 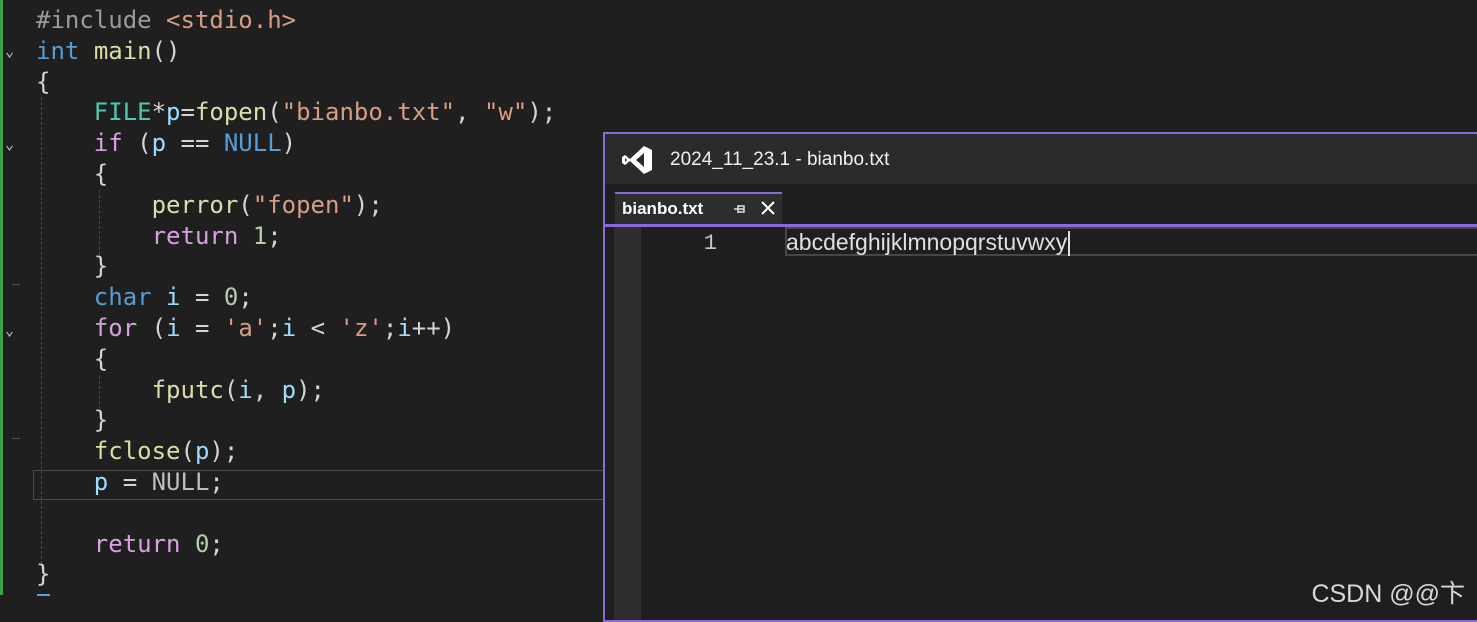 What do you see at coordinates (166, 51) in the screenshot?
I see `code-token: ()` at bounding box center [166, 51].